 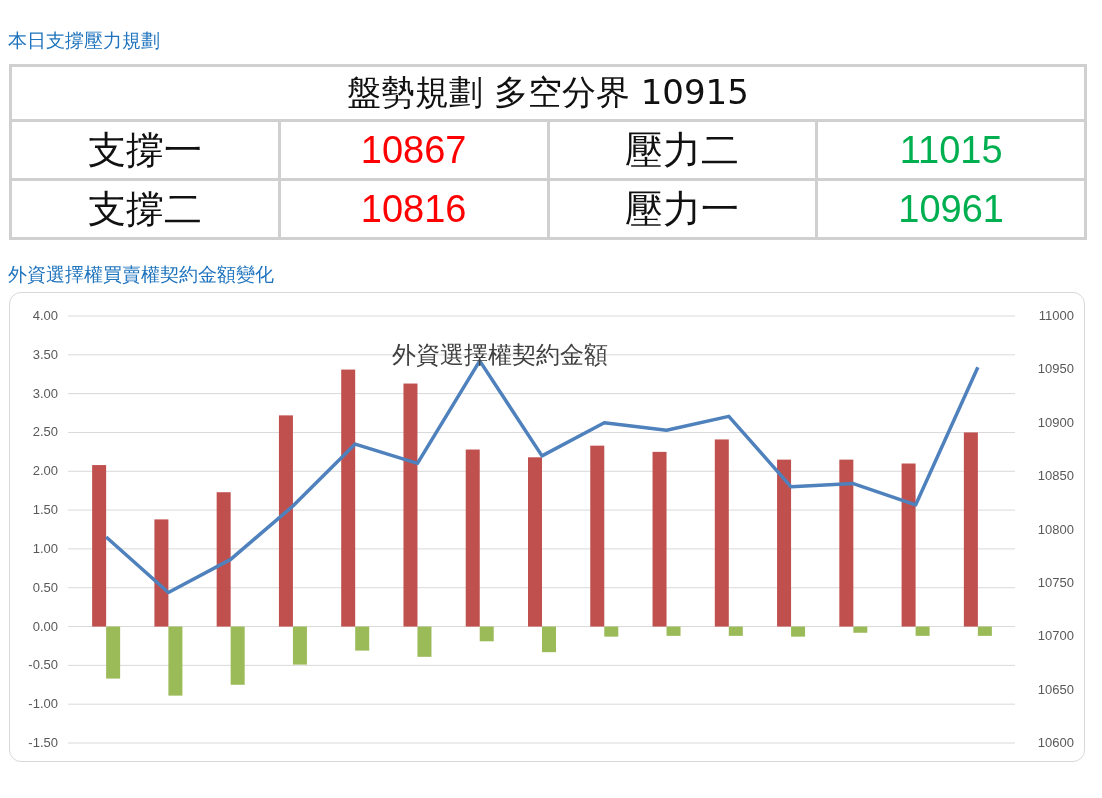 What do you see at coordinates (1055, 742) in the screenshot?
I see `axis-label: 10600` at bounding box center [1055, 742].